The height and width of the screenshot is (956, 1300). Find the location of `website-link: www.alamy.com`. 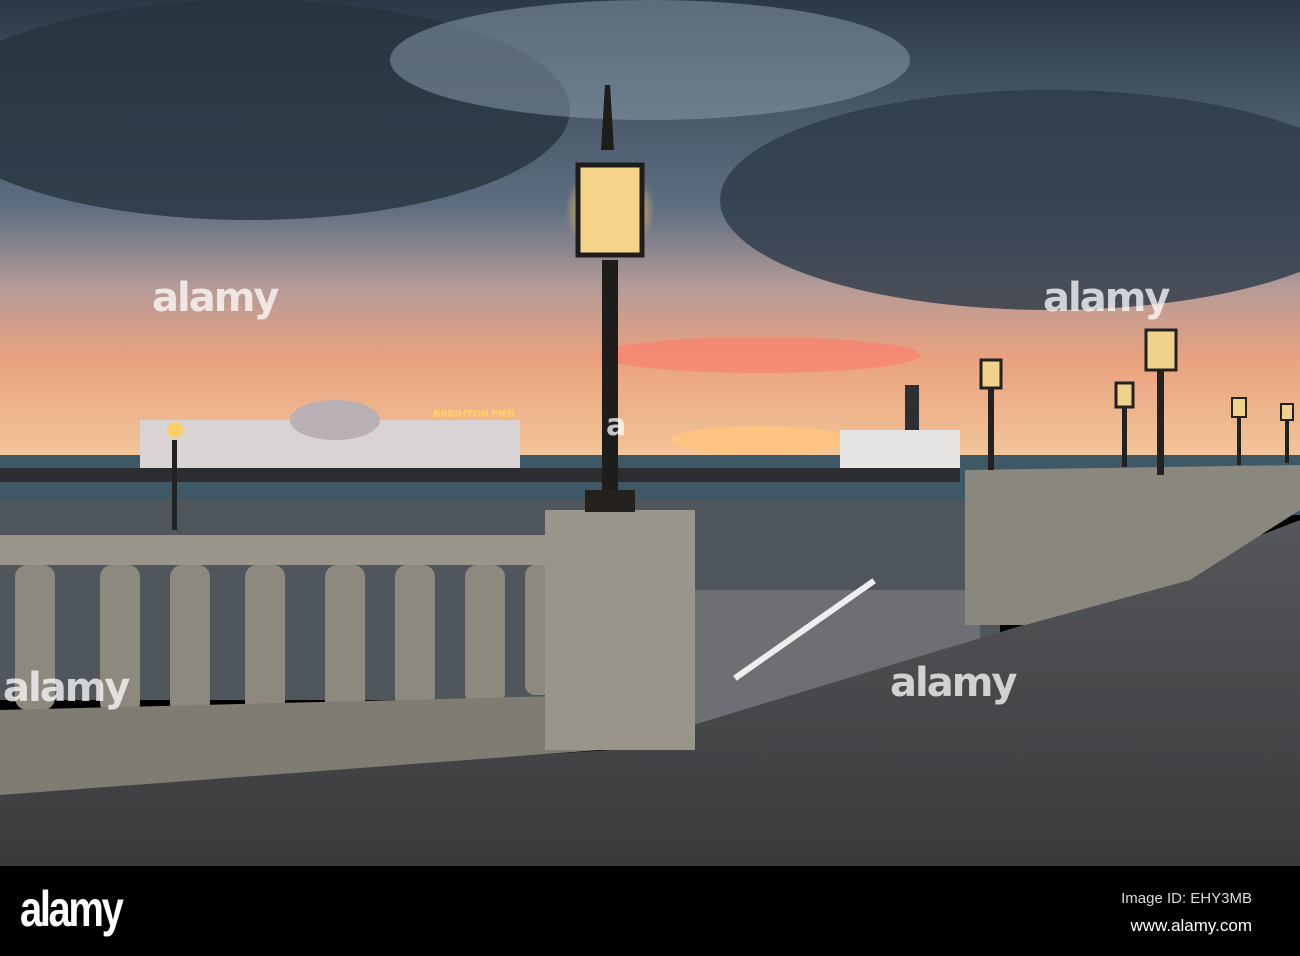

website-link: www.alamy.com is located at coordinates (1191, 926).